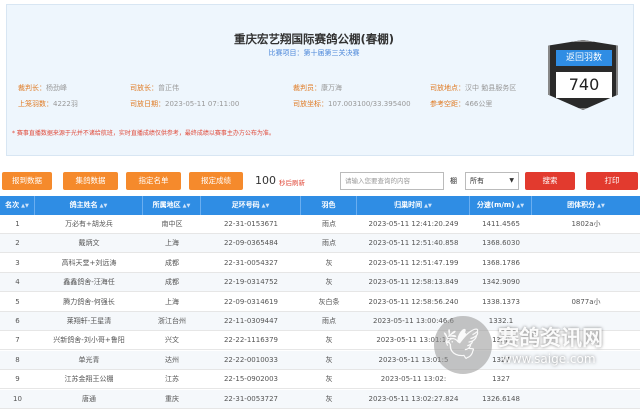 This screenshot has width=640, height=409. I want to click on owner-cell: 腾力鸽舍-何强长, so click(89, 301).